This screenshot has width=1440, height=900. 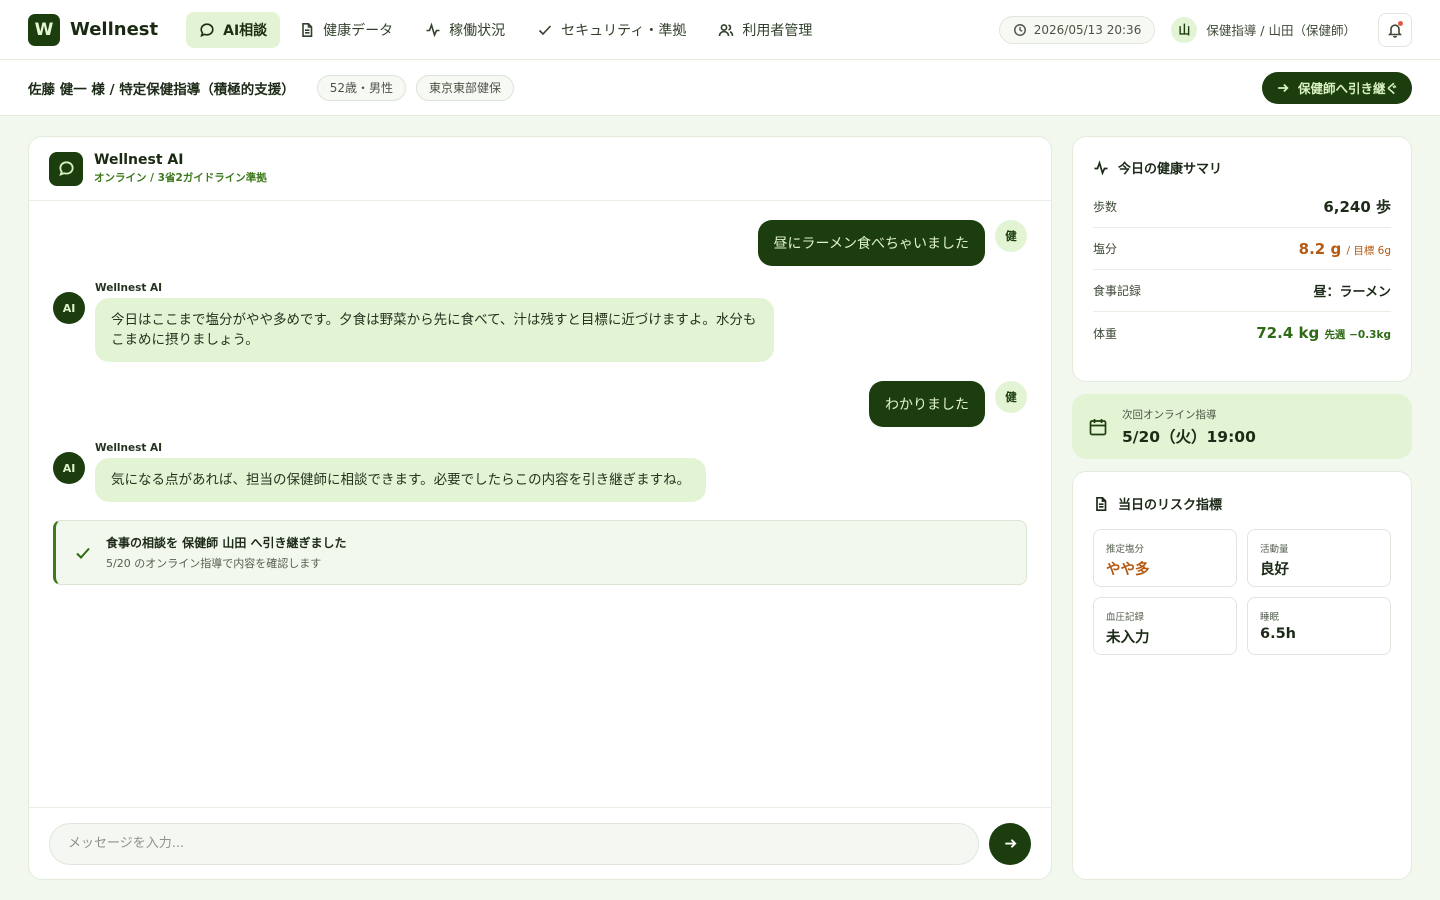 I want to click on summary-title: 今日の健康サマリ, so click(x=1242, y=167).